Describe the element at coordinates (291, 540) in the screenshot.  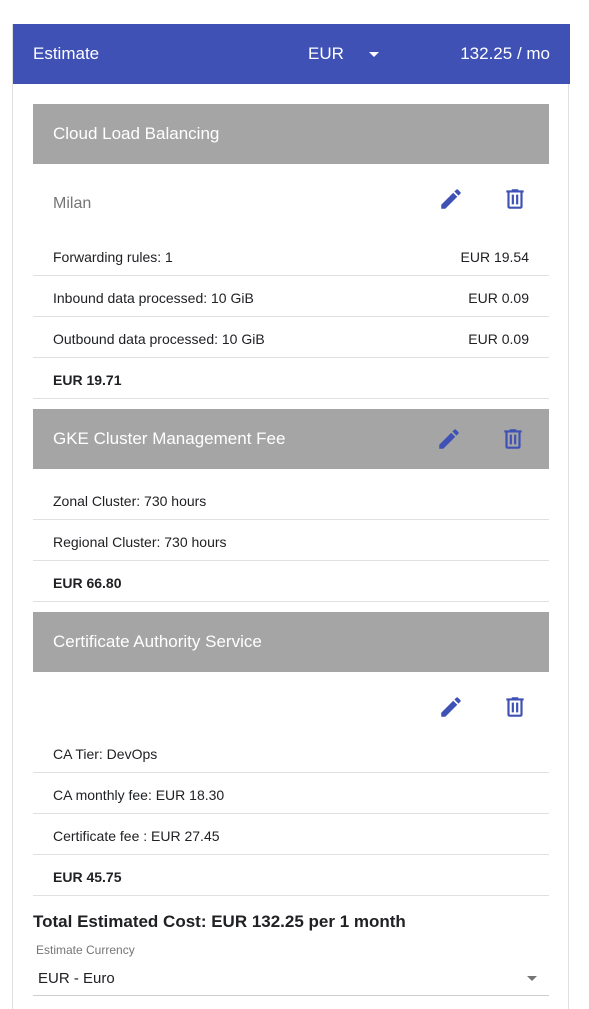
I see `line-item: Regional Cluster: 730 hours` at that location.